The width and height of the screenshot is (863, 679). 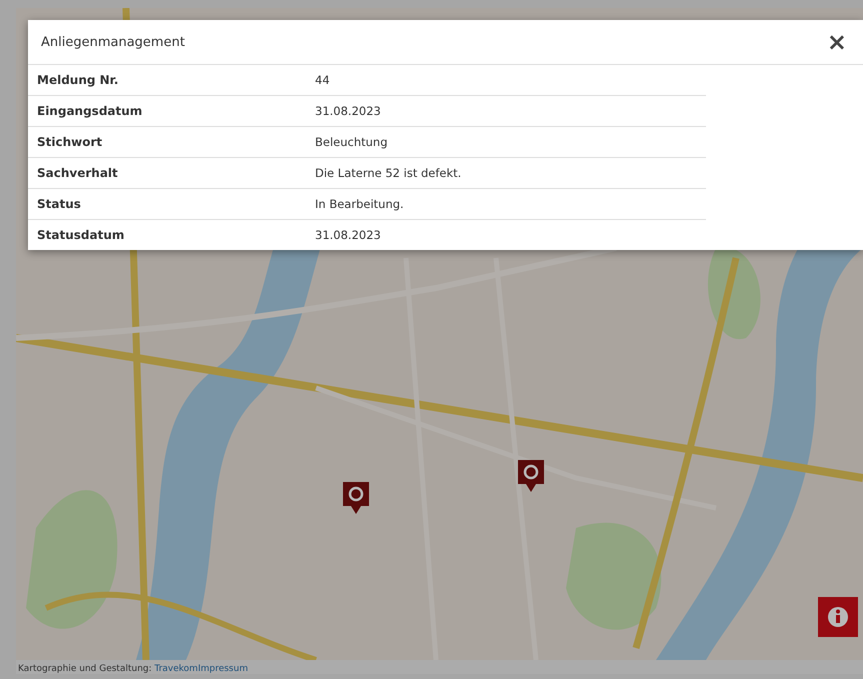 I want to click on dialog-title: Anliegenmanagement, so click(x=113, y=42).